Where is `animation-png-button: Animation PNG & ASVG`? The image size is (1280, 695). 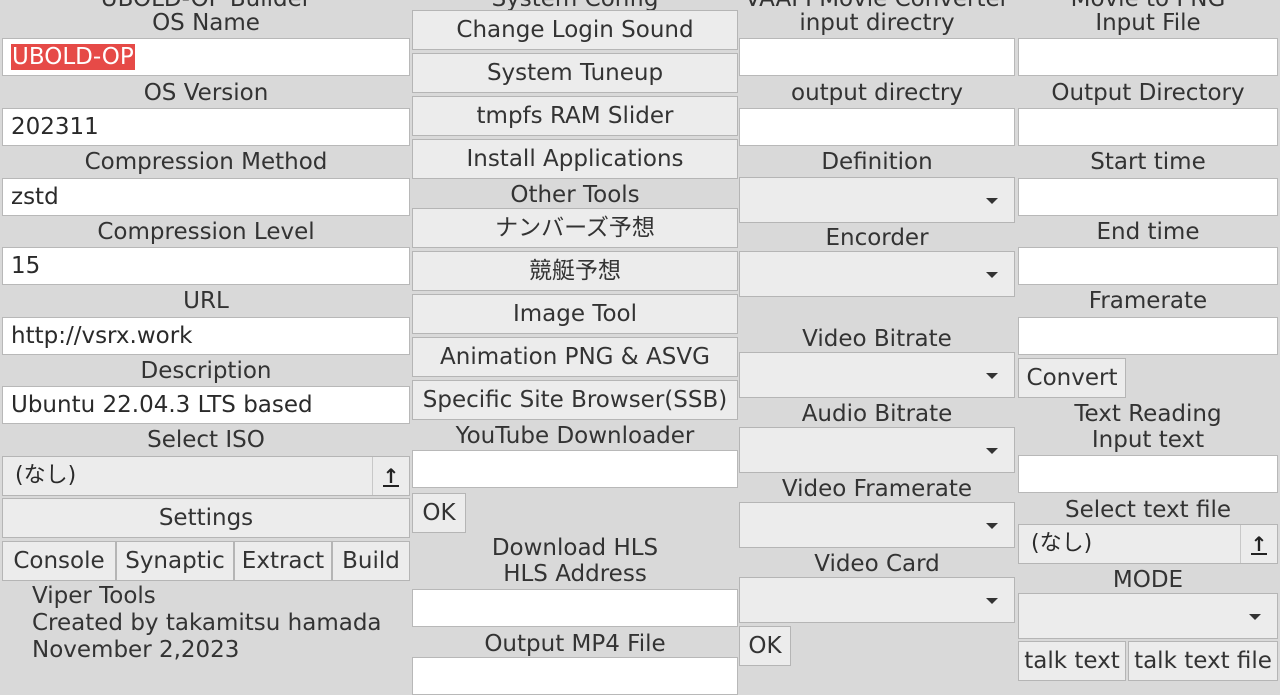 animation-png-button: Animation PNG & ASVG is located at coordinates (575, 357).